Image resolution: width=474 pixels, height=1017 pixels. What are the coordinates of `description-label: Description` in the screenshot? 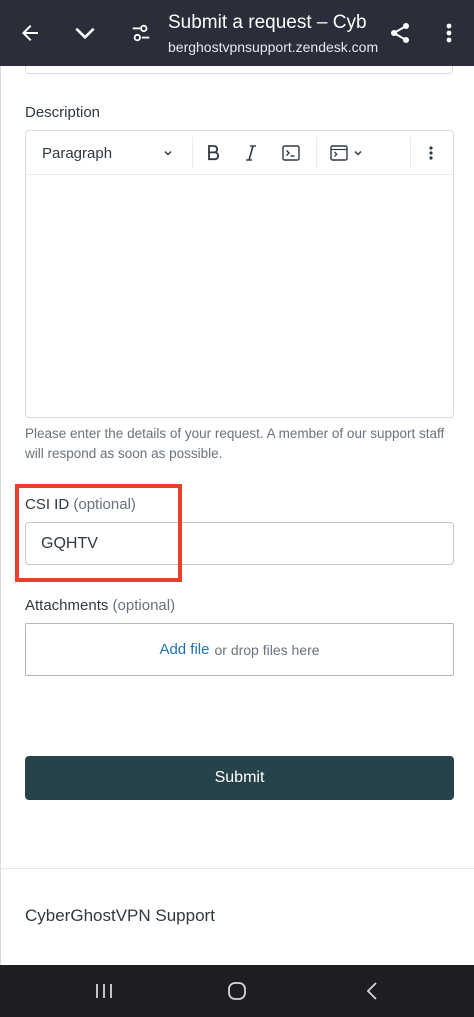 It's located at (63, 112).